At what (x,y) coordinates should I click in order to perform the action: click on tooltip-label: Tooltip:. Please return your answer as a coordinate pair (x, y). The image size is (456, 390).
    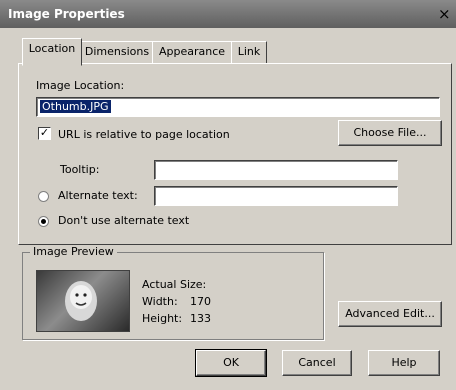
    Looking at the image, I should click on (80, 169).